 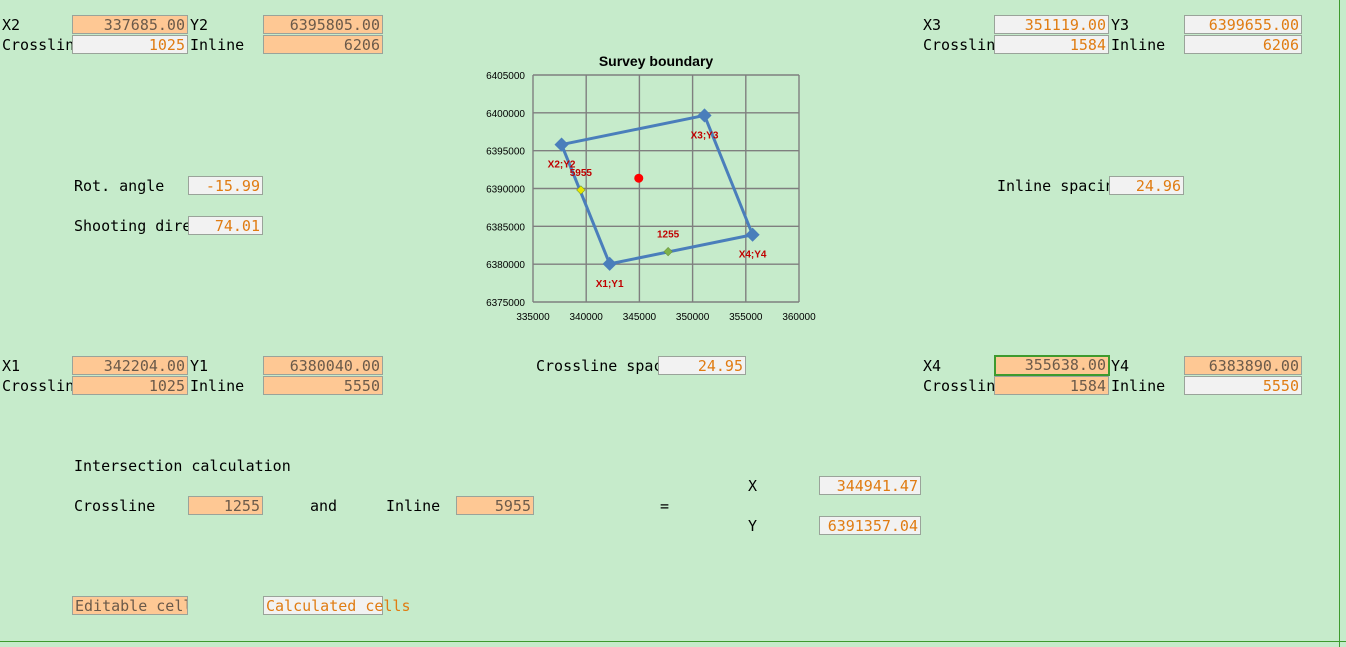 I want to click on inline4-cell: 5550, so click(x=1243, y=385).